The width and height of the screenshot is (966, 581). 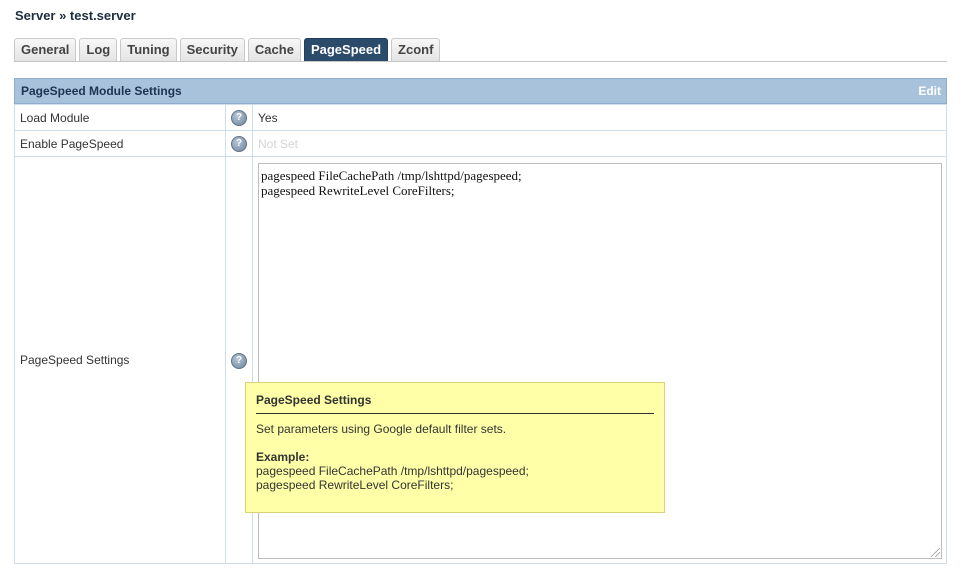 What do you see at coordinates (416, 49) in the screenshot?
I see `tab-zconf: Zconf` at bounding box center [416, 49].